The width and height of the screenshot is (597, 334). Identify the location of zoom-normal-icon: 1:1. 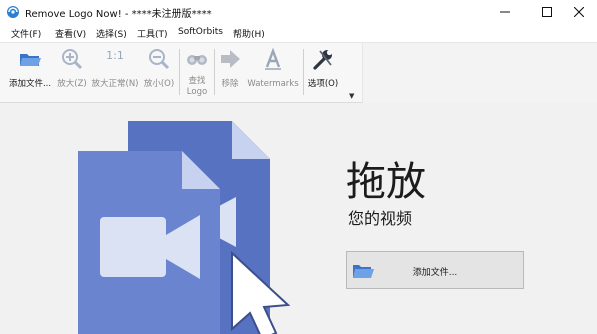
(115, 55).